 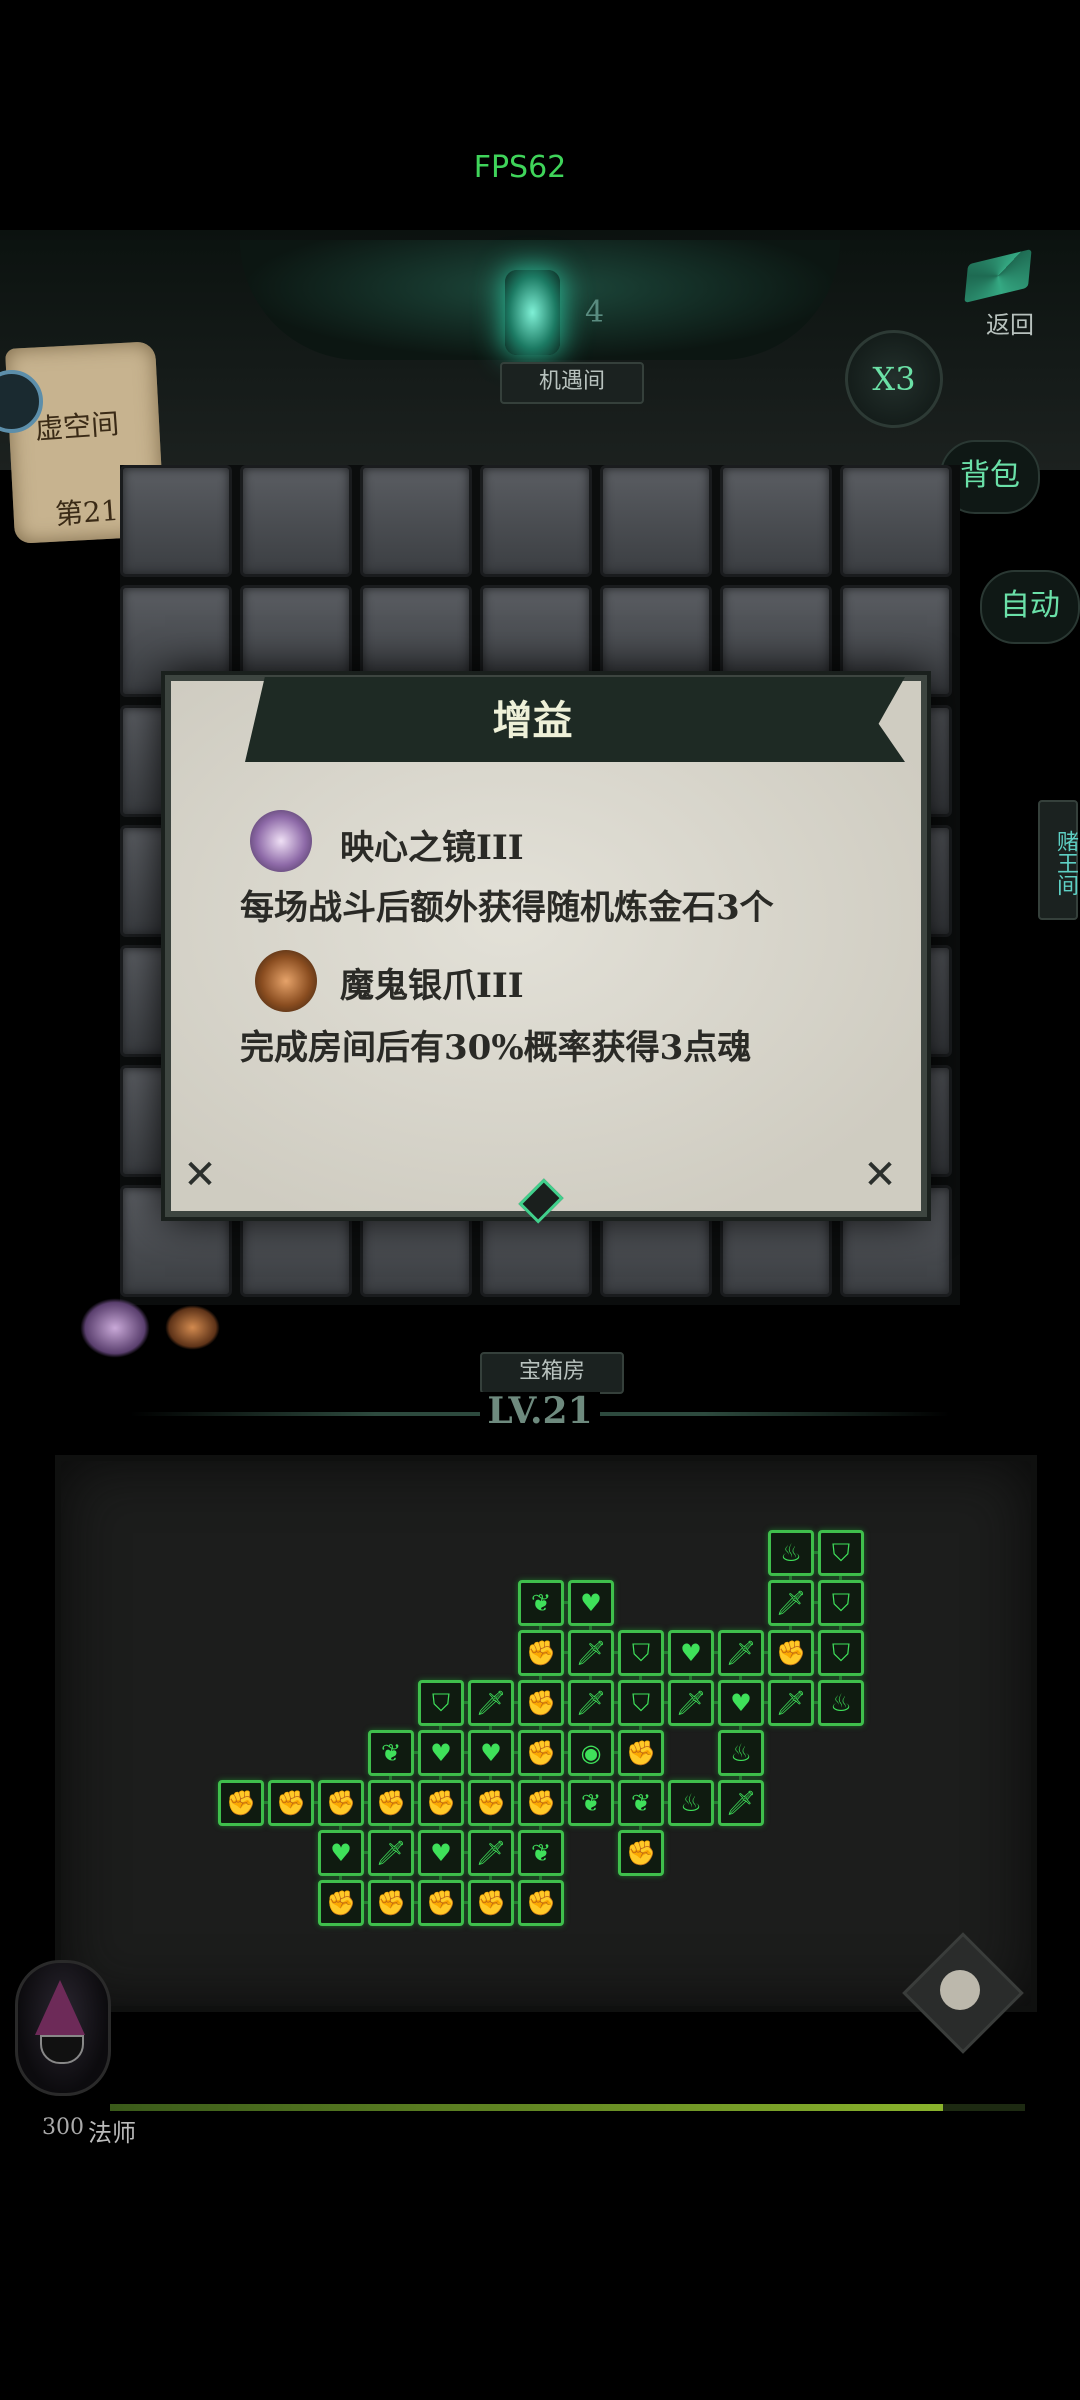 I want to click on buff-description: 完成房间后有30%概率获得3点魂, so click(x=496, y=1048).